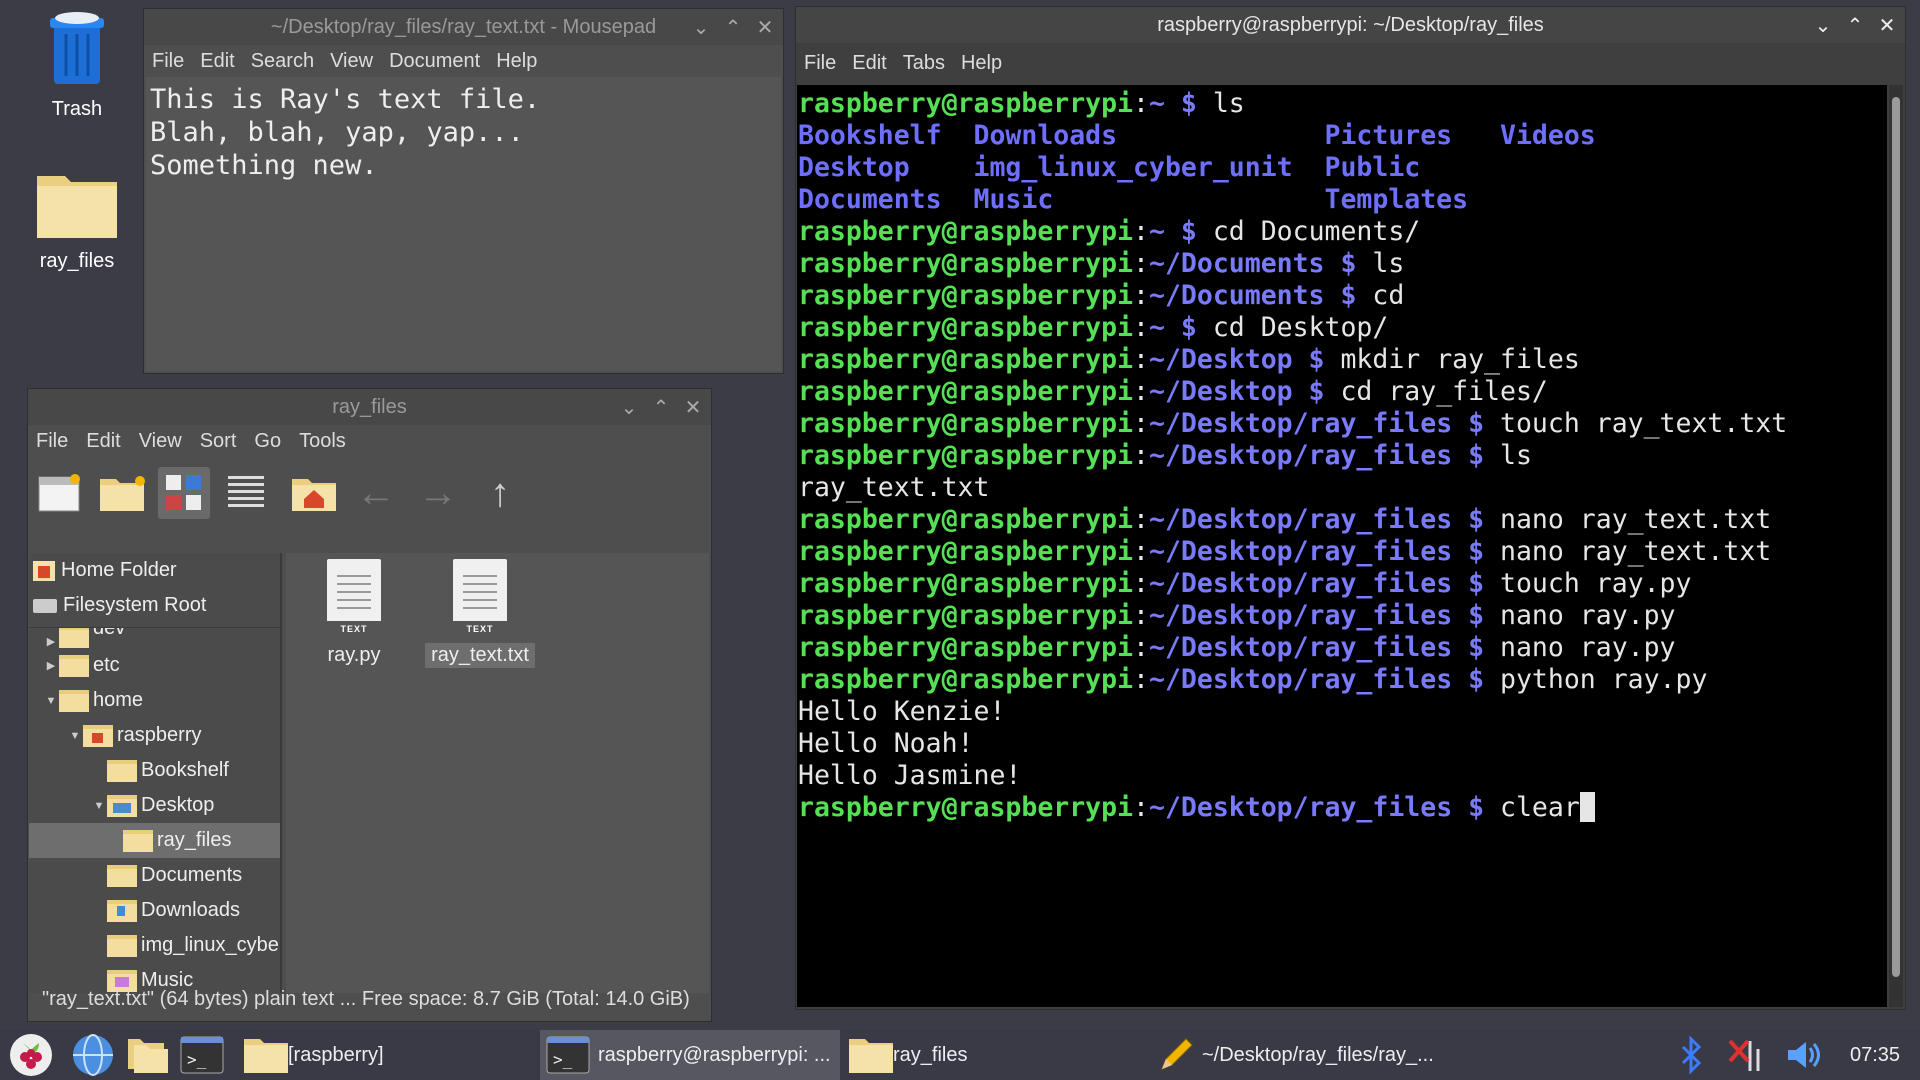  Describe the element at coordinates (434, 61) in the screenshot. I see `menu-document: Document` at that location.